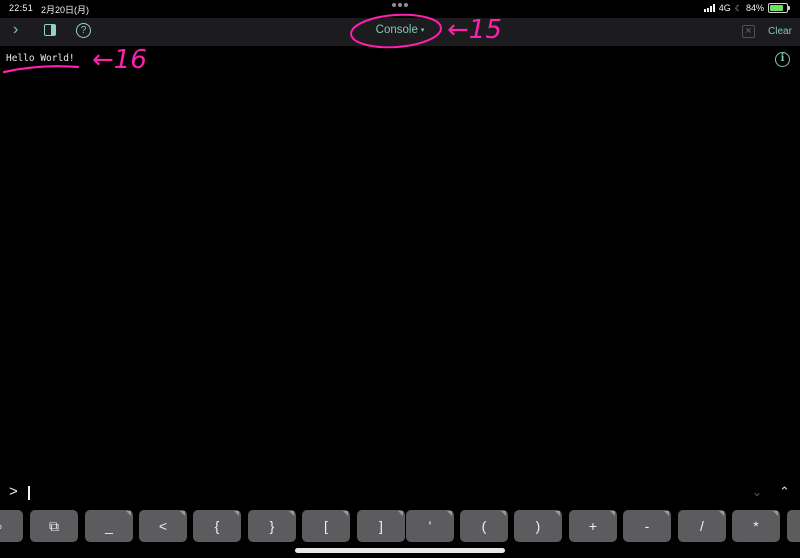 Image resolution: width=800 pixels, height=558 pixels. I want to click on annotation-note-16: ←16, so click(119, 60).